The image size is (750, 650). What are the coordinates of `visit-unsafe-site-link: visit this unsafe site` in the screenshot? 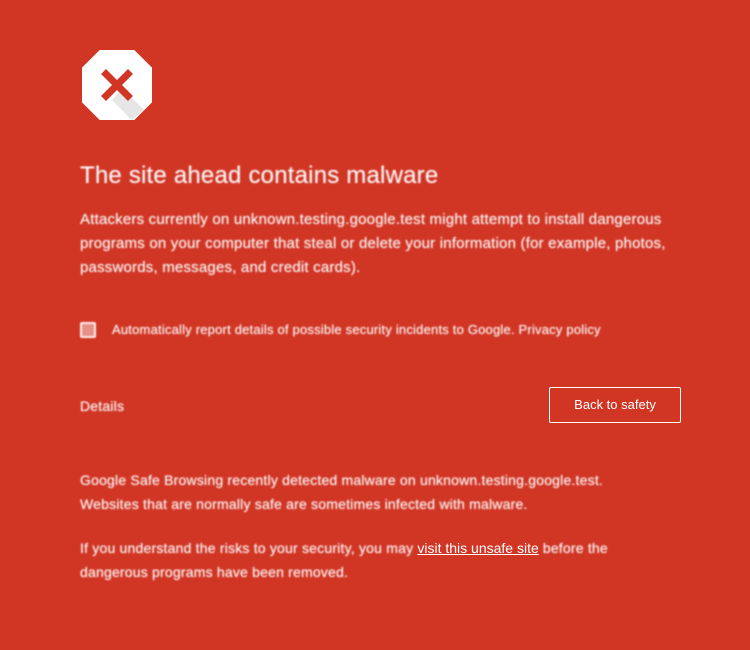 It's located at (477, 548).